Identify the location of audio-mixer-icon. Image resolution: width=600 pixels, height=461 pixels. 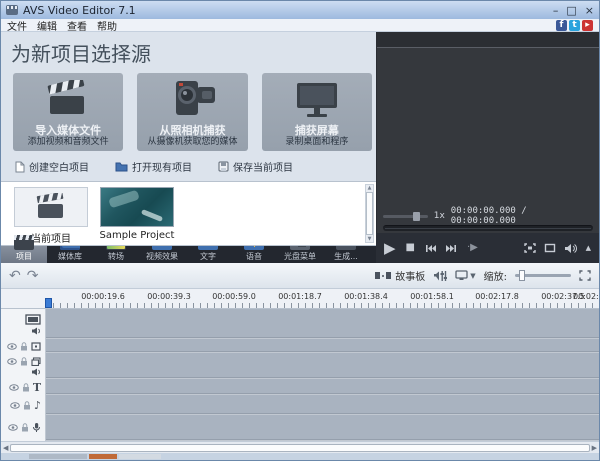
(440, 276).